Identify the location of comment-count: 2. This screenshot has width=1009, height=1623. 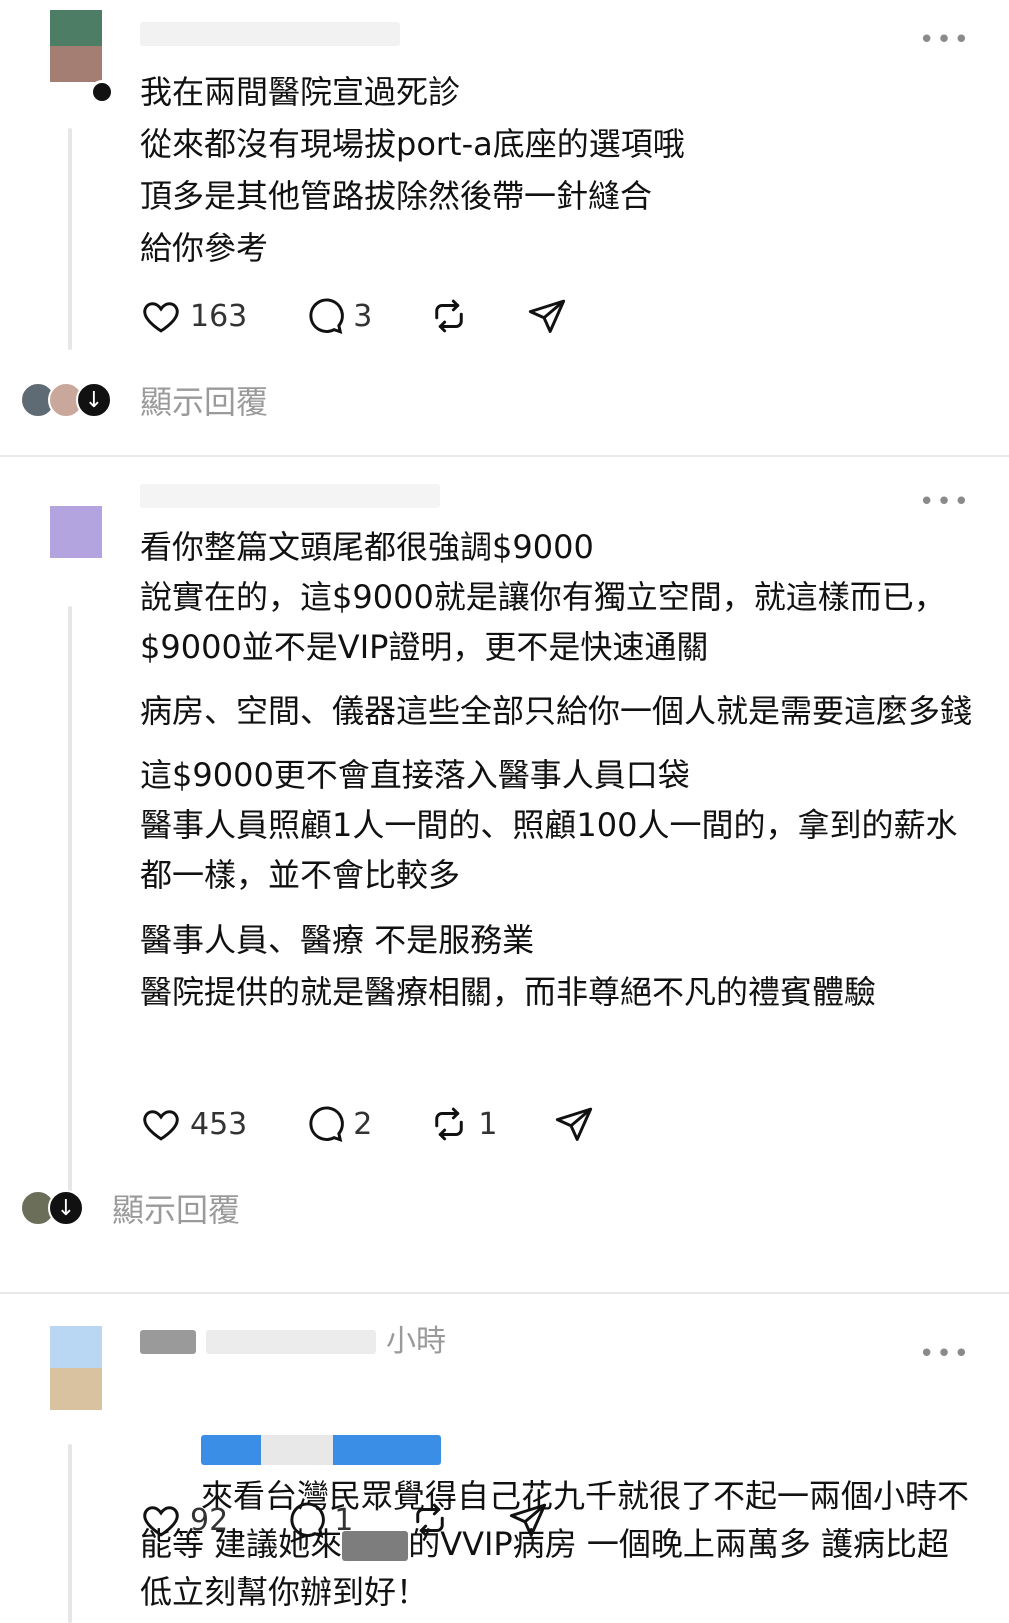
(363, 1124).